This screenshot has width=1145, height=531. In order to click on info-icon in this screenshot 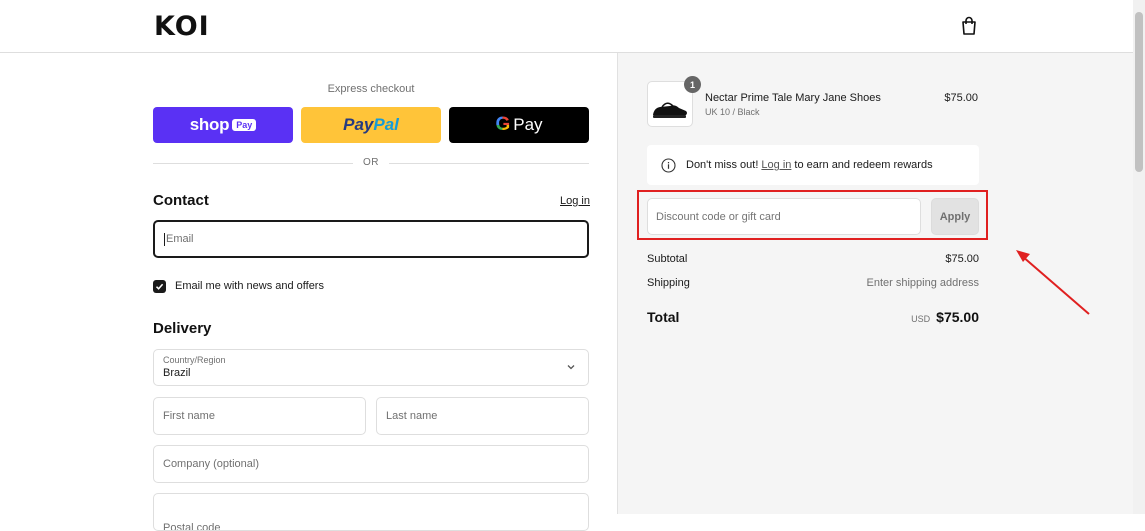, I will do `click(668, 165)`.